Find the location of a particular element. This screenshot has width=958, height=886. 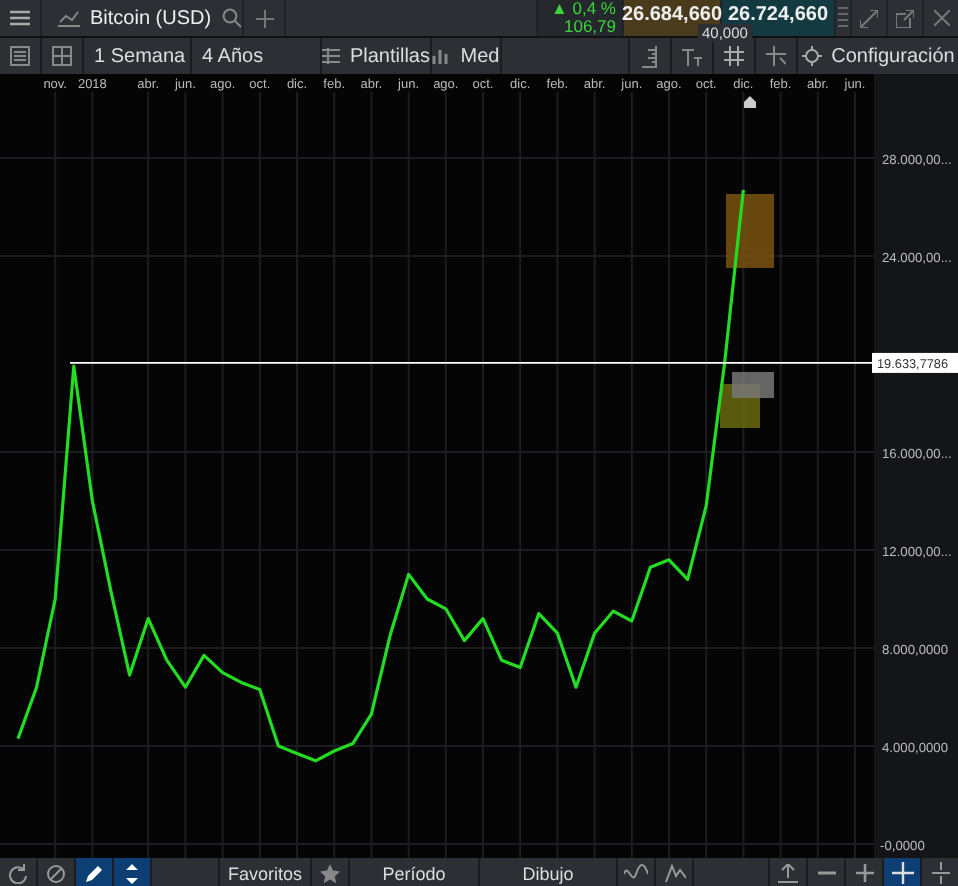

drawing-tab: Dibujo is located at coordinates (548, 872).